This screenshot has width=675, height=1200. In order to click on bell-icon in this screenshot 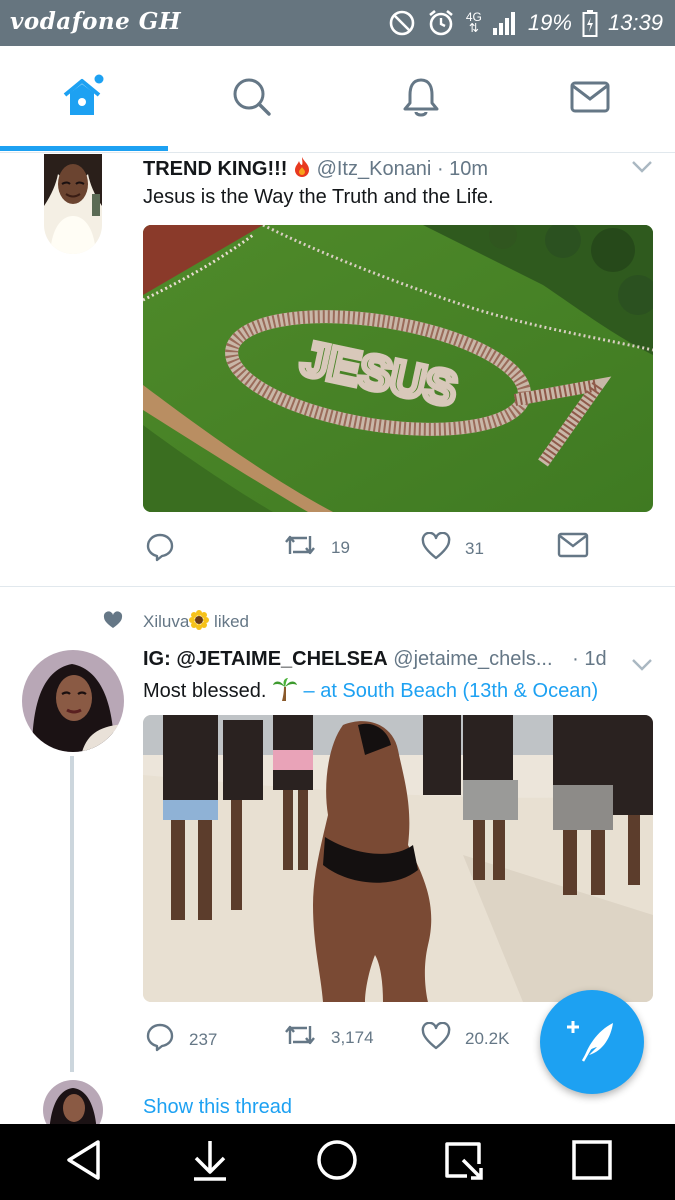, I will do `click(421, 99)`.